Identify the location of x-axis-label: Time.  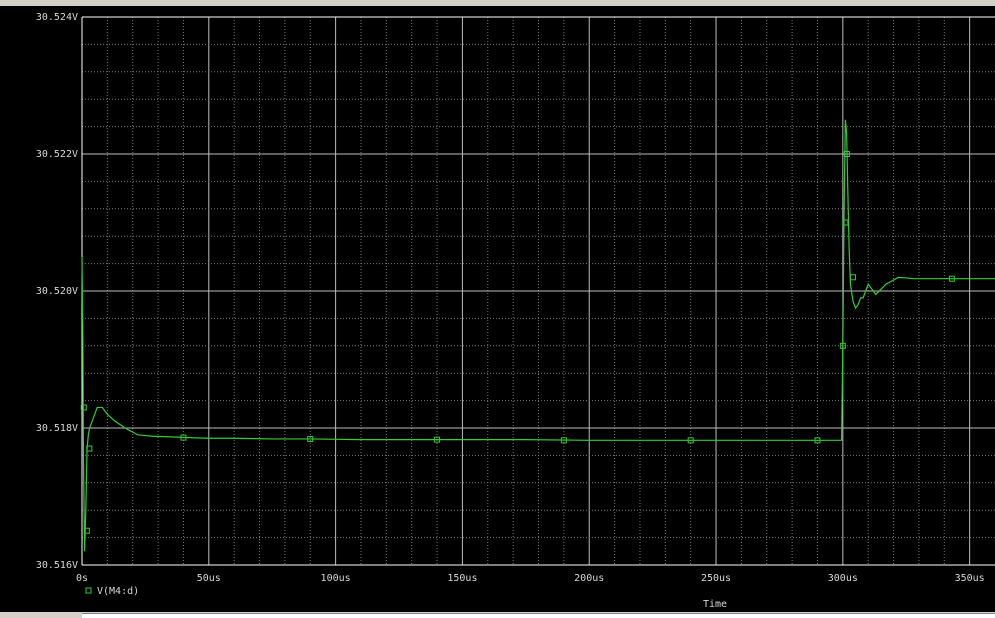
(715, 604).